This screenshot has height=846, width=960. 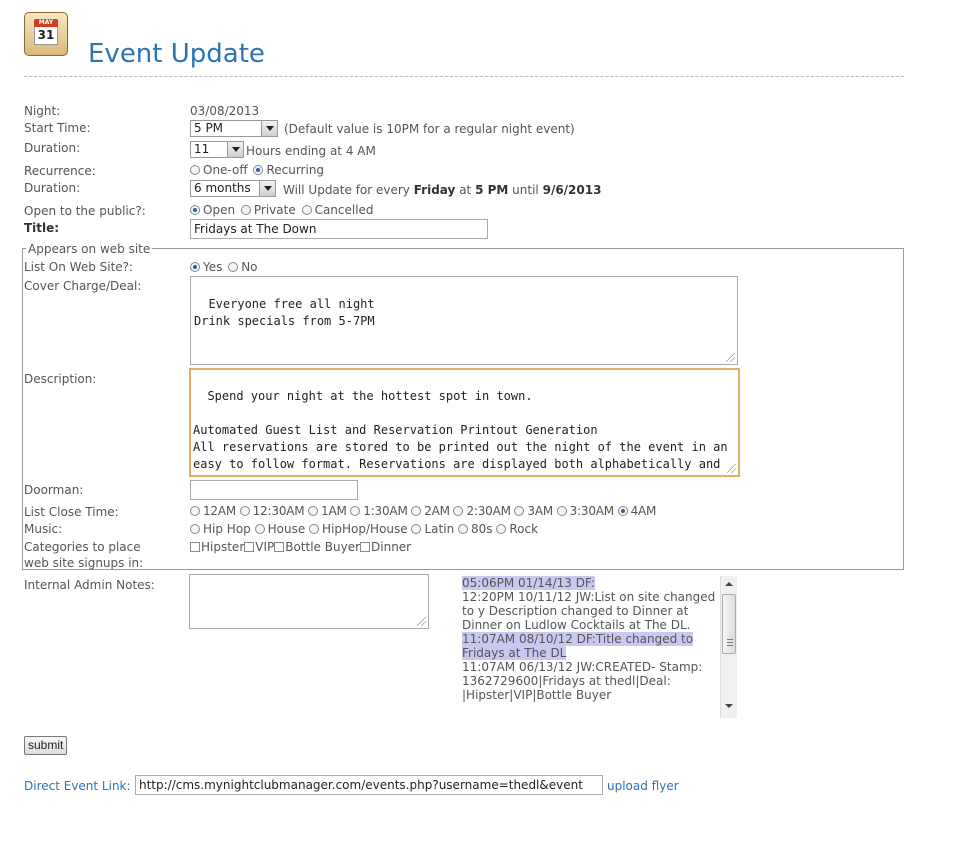 What do you see at coordinates (233, 267) in the screenshot?
I see `list-on-site-no-radio` at bounding box center [233, 267].